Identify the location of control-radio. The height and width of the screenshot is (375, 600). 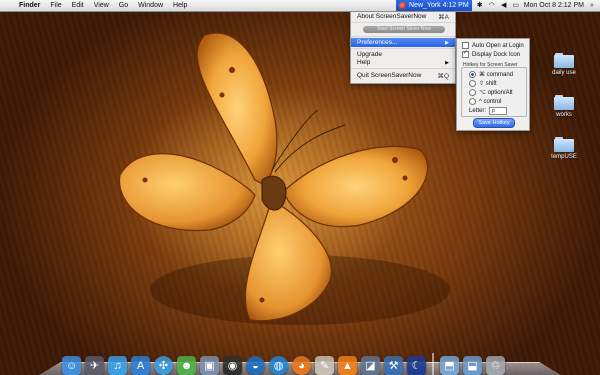
(472, 101).